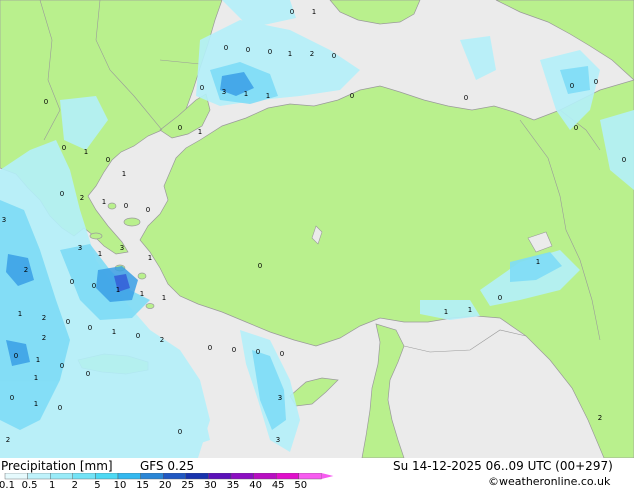 This screenshot has height=491, width=634. Describe the element at coordinates (233, 485) in the screenshot. I see `legend-tick-label: 35` at that location.